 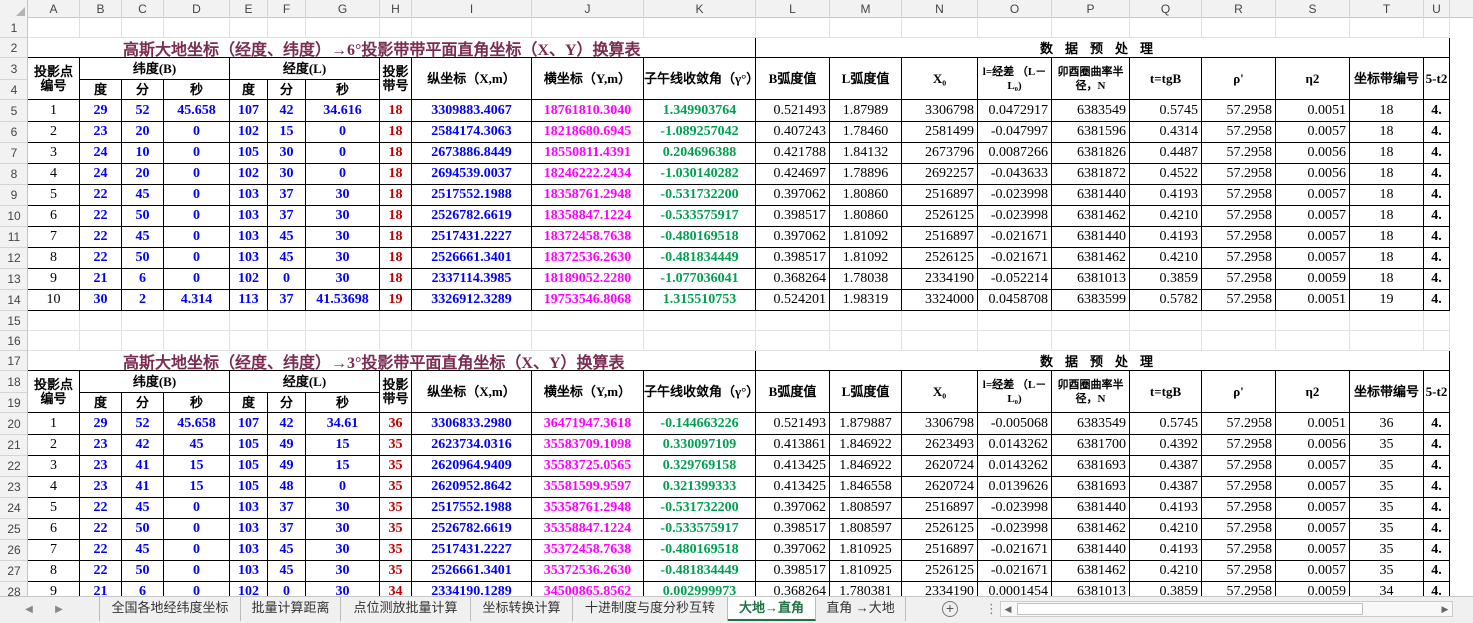 What do you see at coordinates (940, 132) in the screenshot?
I see `table-cell: 2581499` at bounding box center [940, 132].